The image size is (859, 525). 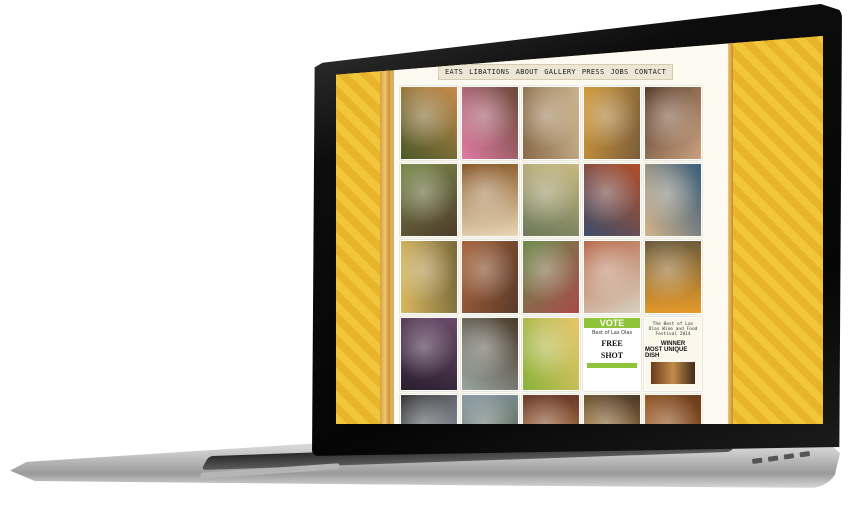 I want to click on vote-vbig: SHOT, so click(x=612, y=355).